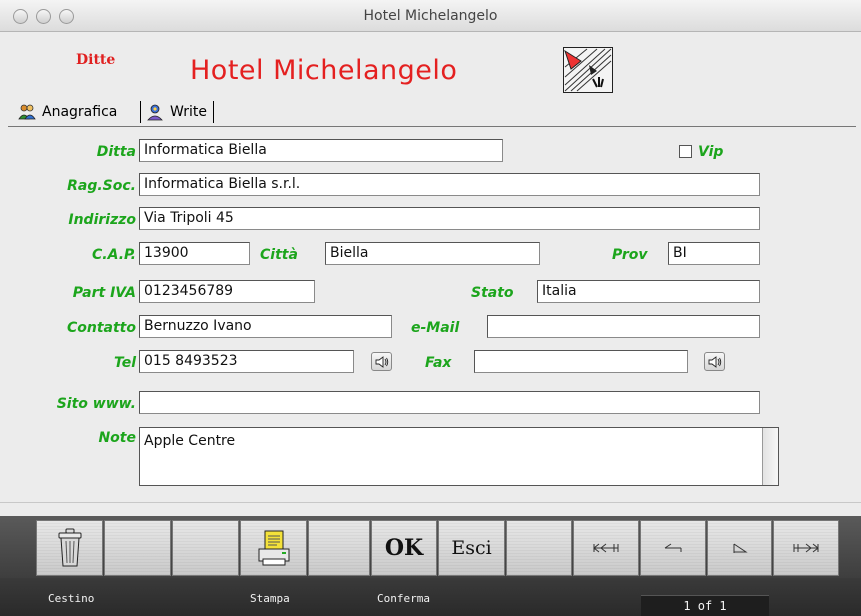  Describe the element at coordinates (101, 186) in the screenshot. I see `rag-soc-label: Rag.Soc.` at that location.